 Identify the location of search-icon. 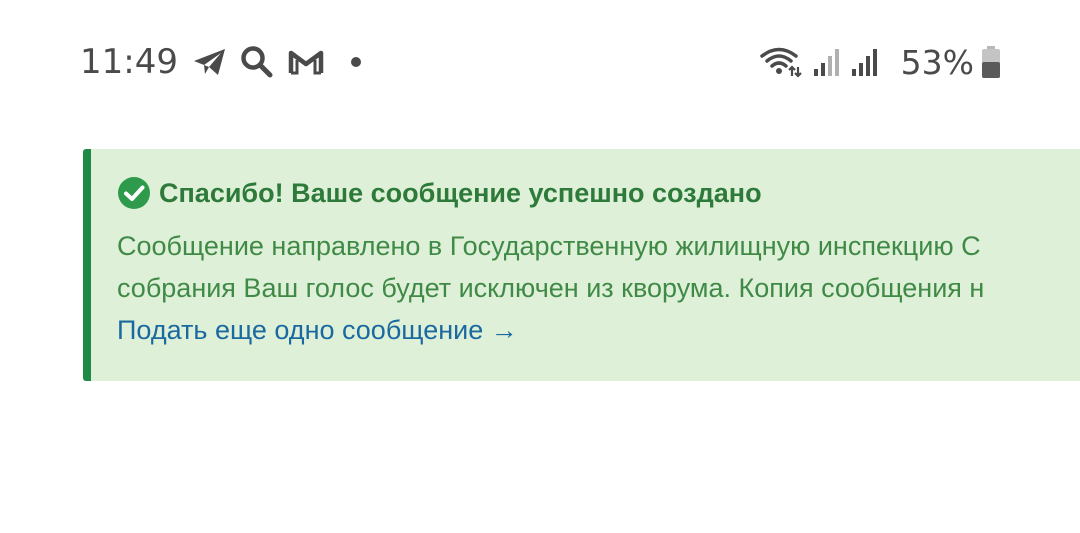
(257, 62).